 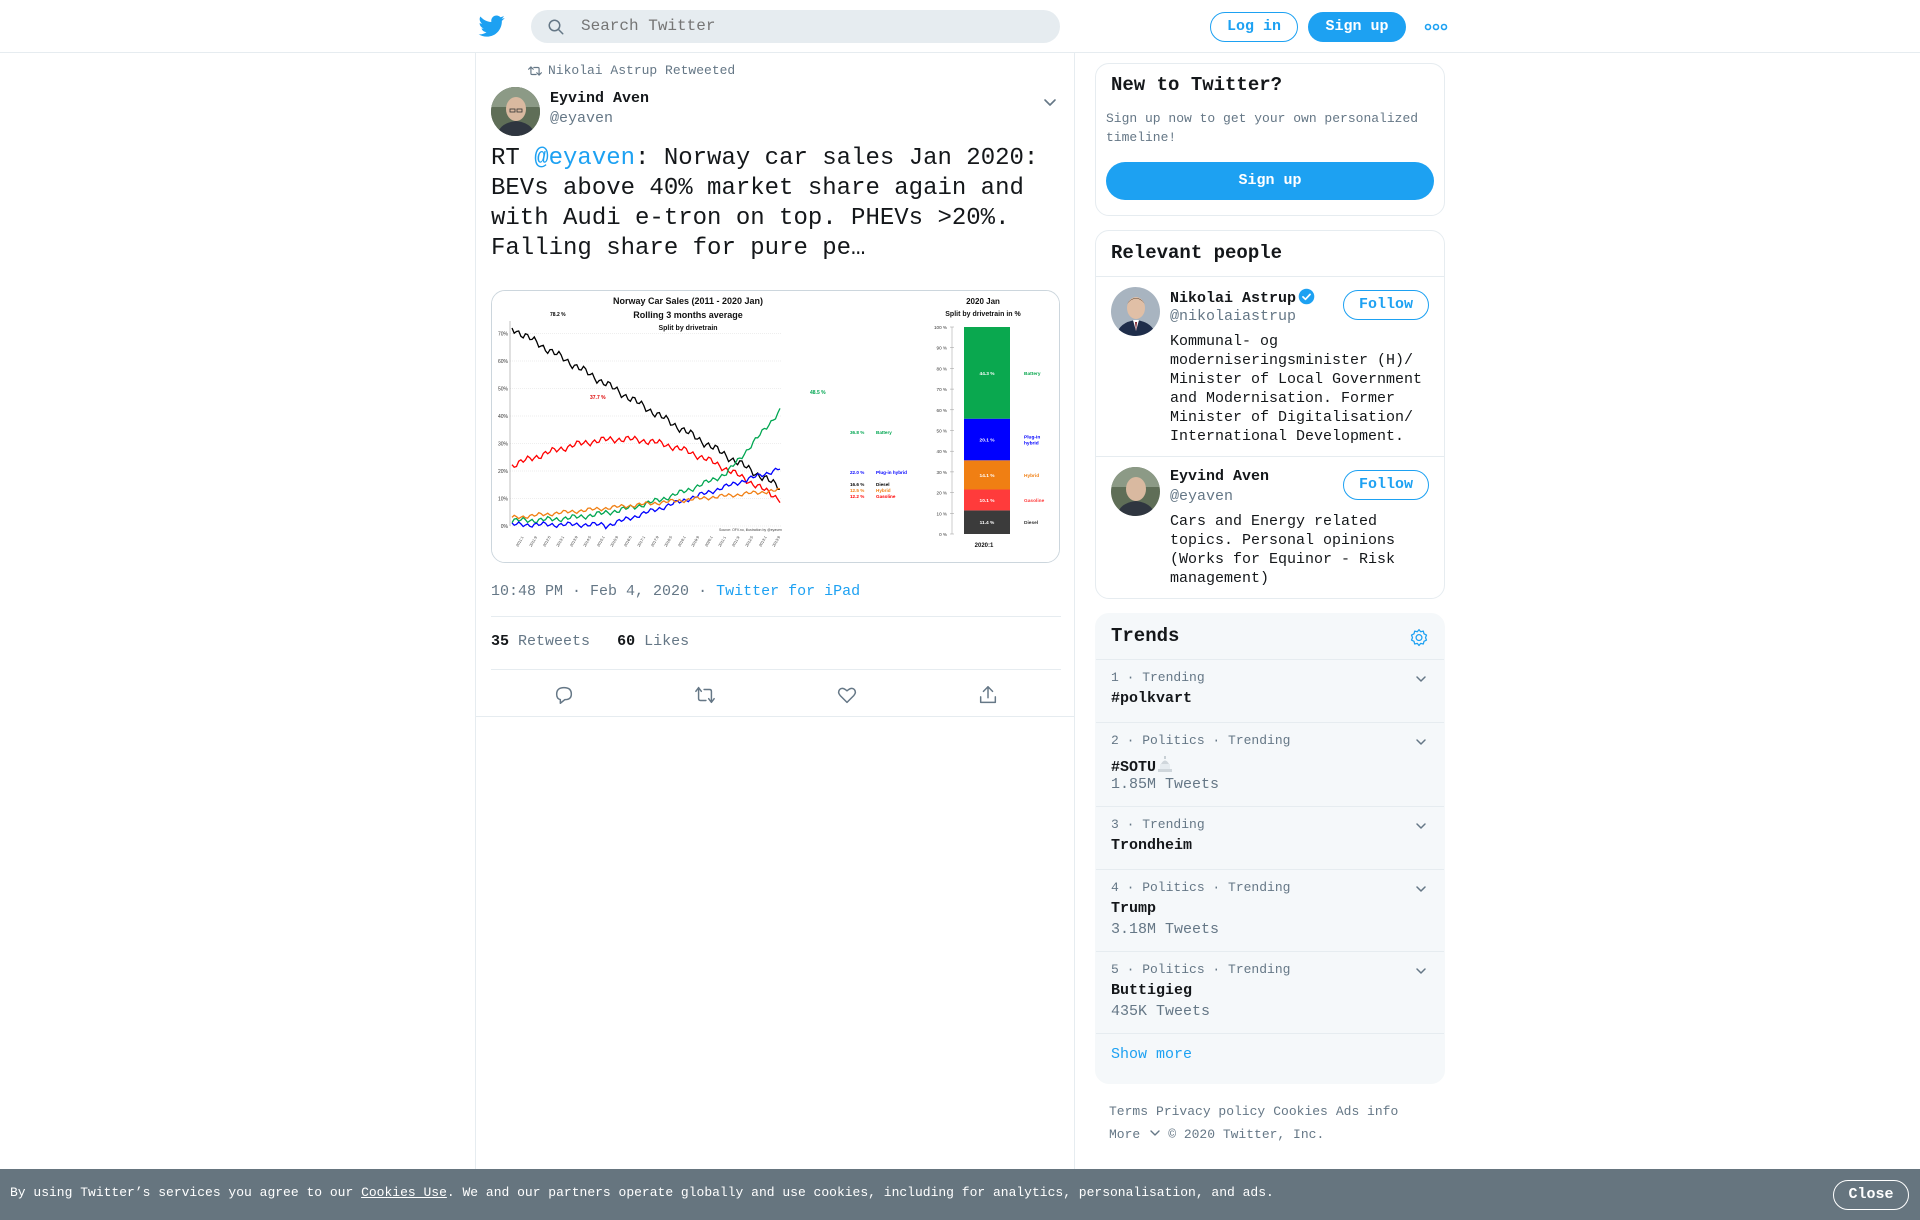 I want to click on trend-count: 3.18M Tweets, so click(x=1165, y=929).